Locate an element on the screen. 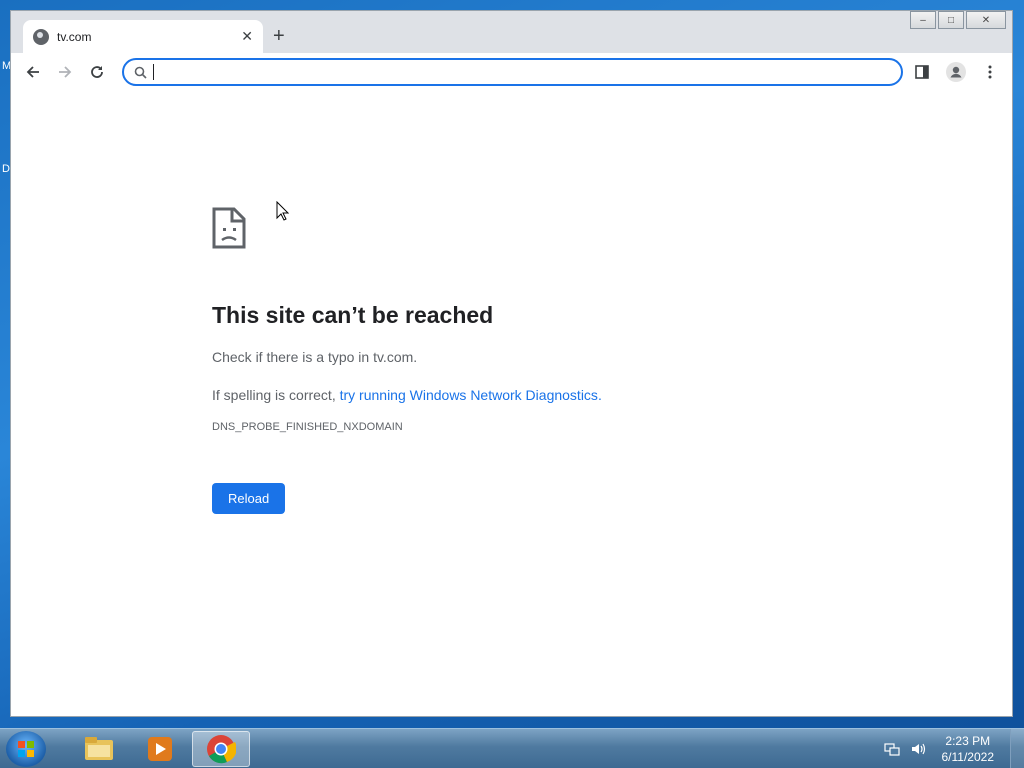  volume-icon is located at coordinates (918, 749).